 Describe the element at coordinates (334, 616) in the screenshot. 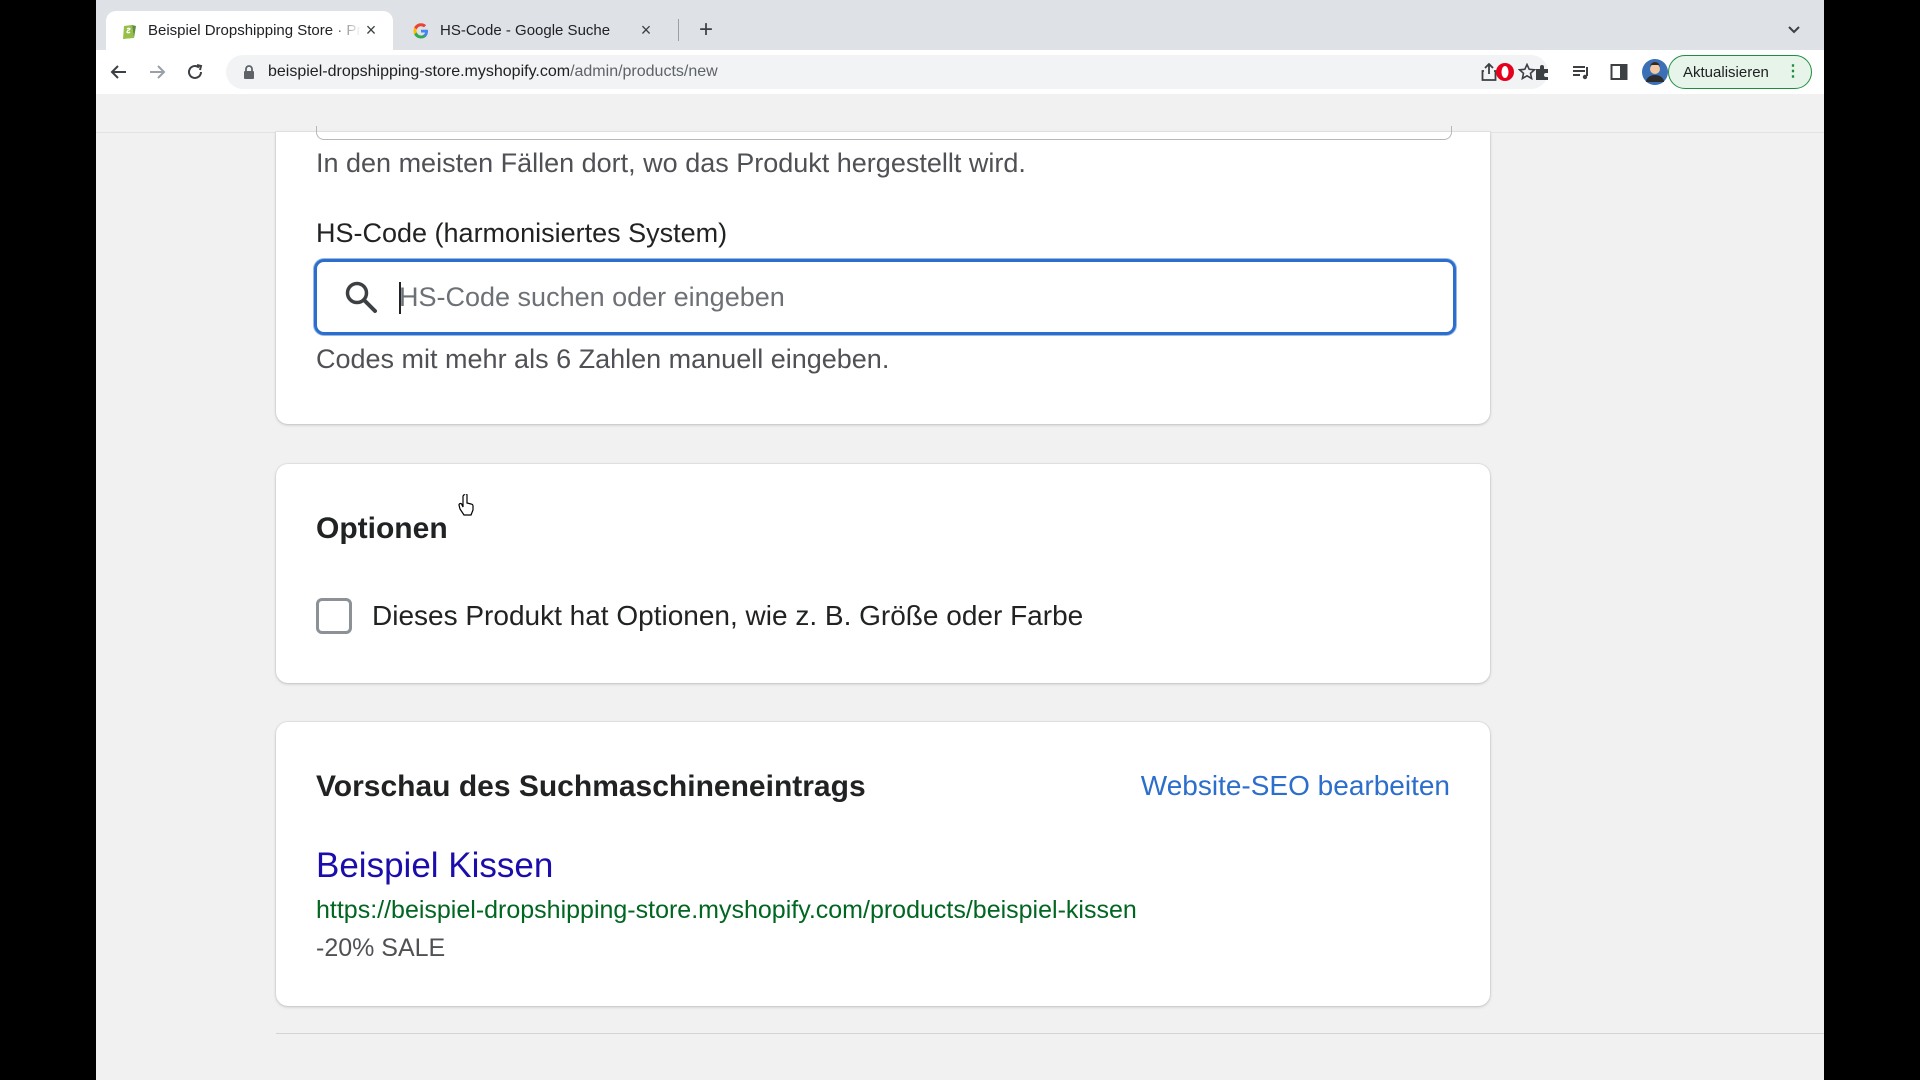

I see `has-options-checkbox` at that location.